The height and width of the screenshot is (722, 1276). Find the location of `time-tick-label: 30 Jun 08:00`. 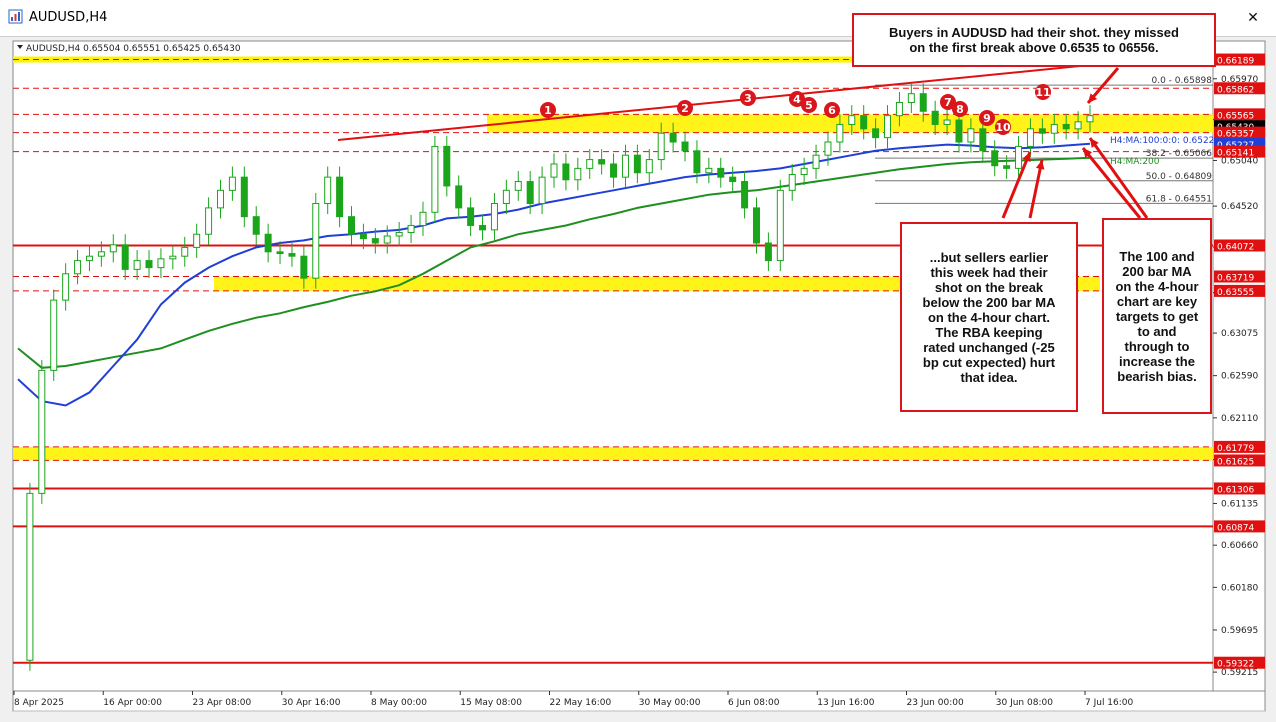

time-tick-label: 30 Jun 08:00 is located at coordinates (1024, 703).